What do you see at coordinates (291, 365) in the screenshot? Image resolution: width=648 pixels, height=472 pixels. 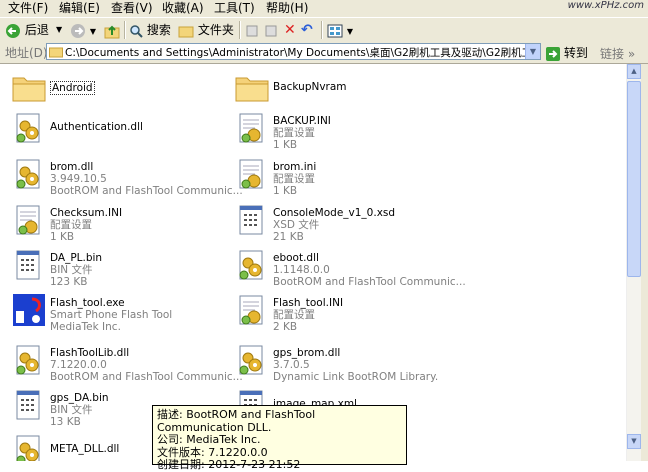 I see `file-detail: 3.7.0.5` at bounding box center [291, 365].